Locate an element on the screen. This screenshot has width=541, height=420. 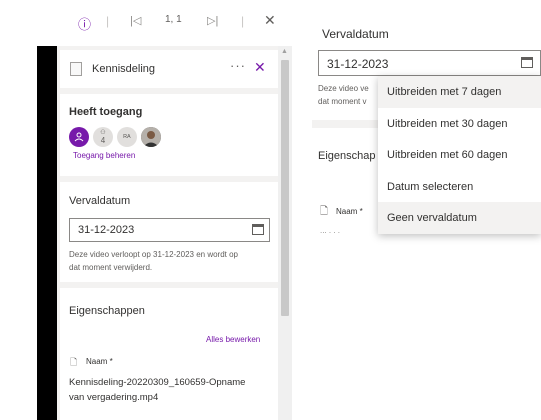
zoomed-note-line1: Deze video ve is located at coordinates (343, 88).